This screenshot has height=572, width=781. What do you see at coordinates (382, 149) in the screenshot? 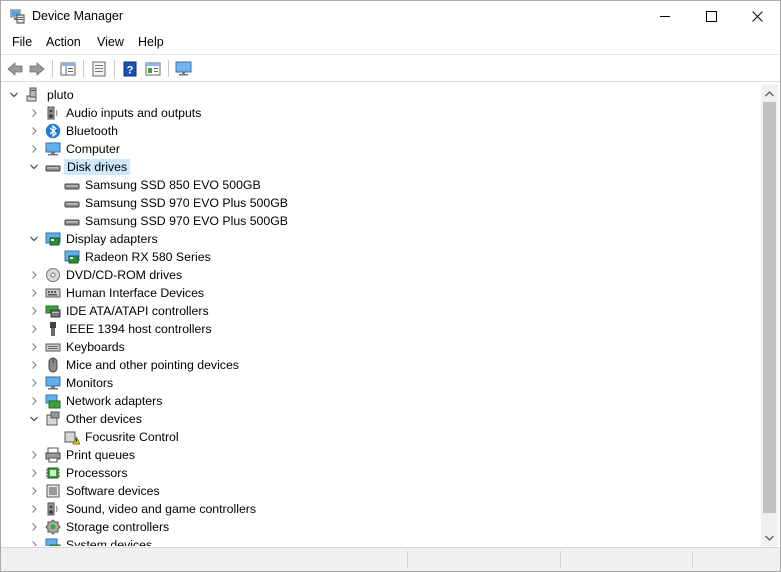
I see `tree-category: Computer` at bounding box center [382, 149].